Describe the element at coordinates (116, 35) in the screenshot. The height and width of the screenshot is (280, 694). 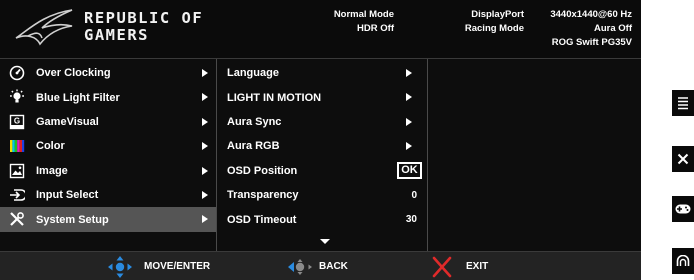
I see `brand-line-2: GAMERS` at that location.